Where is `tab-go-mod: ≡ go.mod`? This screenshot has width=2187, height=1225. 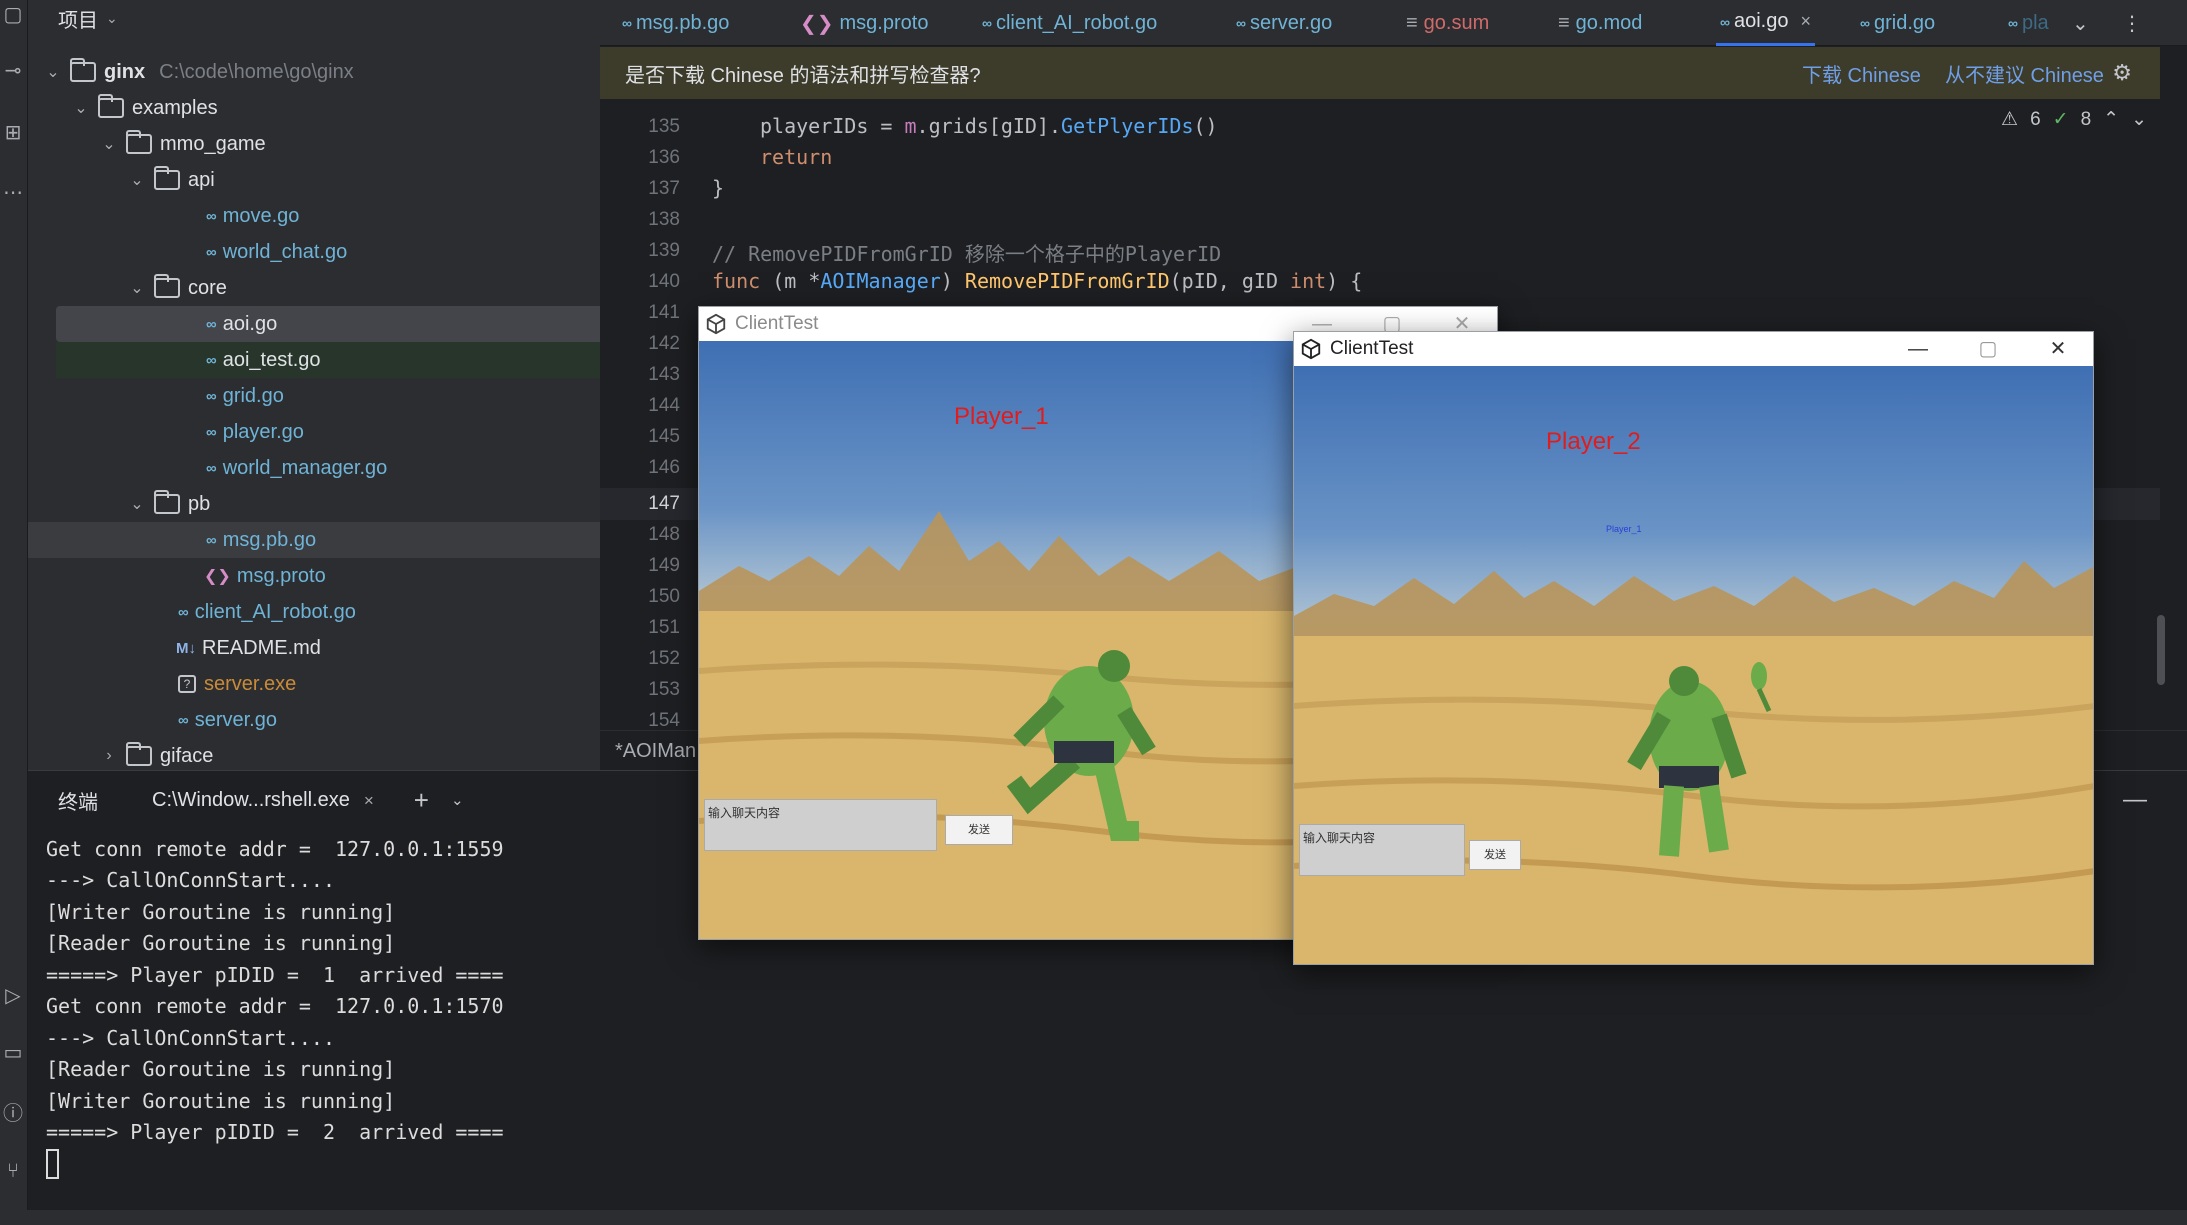
tab-go-mod: ≡ go.mod is located at coordinates (1600, 23).